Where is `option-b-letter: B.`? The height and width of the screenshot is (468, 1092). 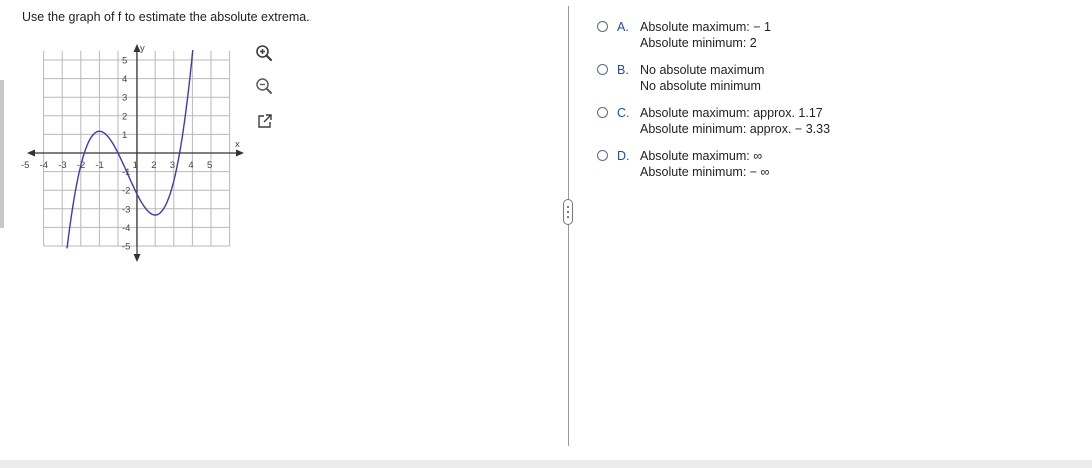
option-b-letter: B. is located at coordinates (623, 70).